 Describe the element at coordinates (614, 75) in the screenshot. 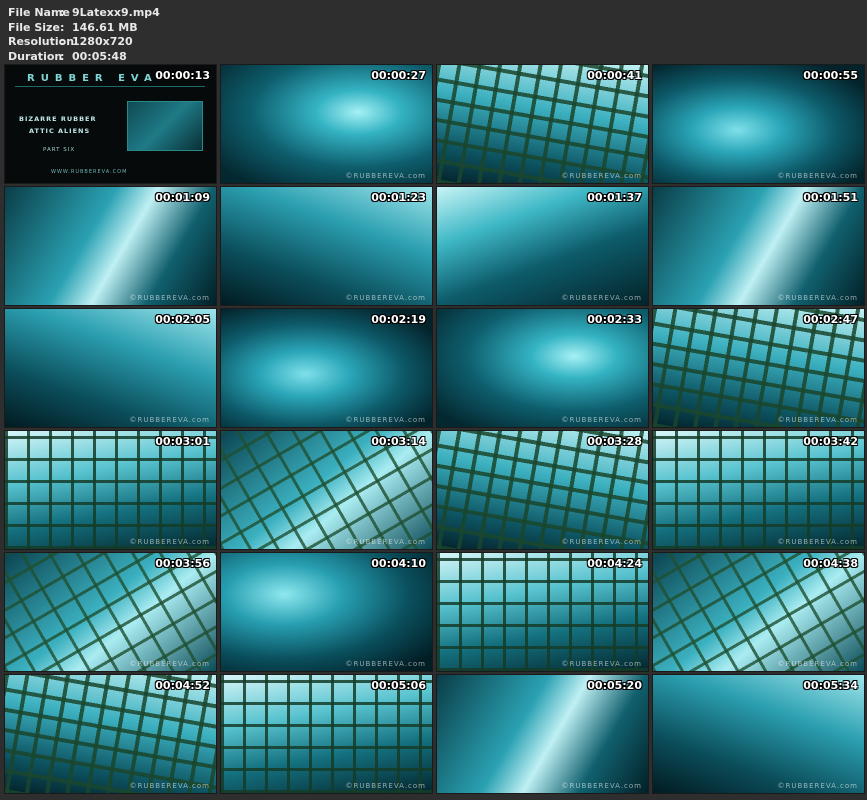

I see `thumbnail-timestamp: 00:00:41` at that location.